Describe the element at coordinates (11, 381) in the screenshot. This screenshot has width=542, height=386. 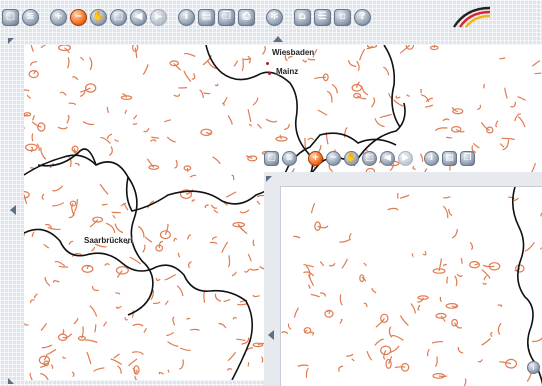
I see `resize-corner-bottom-left` at that location.